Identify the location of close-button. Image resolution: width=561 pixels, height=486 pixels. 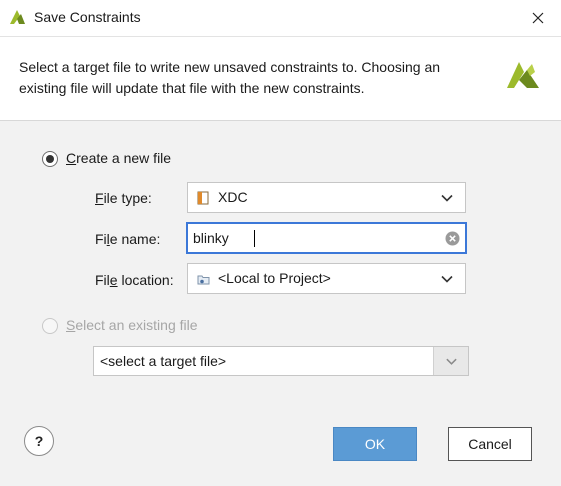
(538, 18).